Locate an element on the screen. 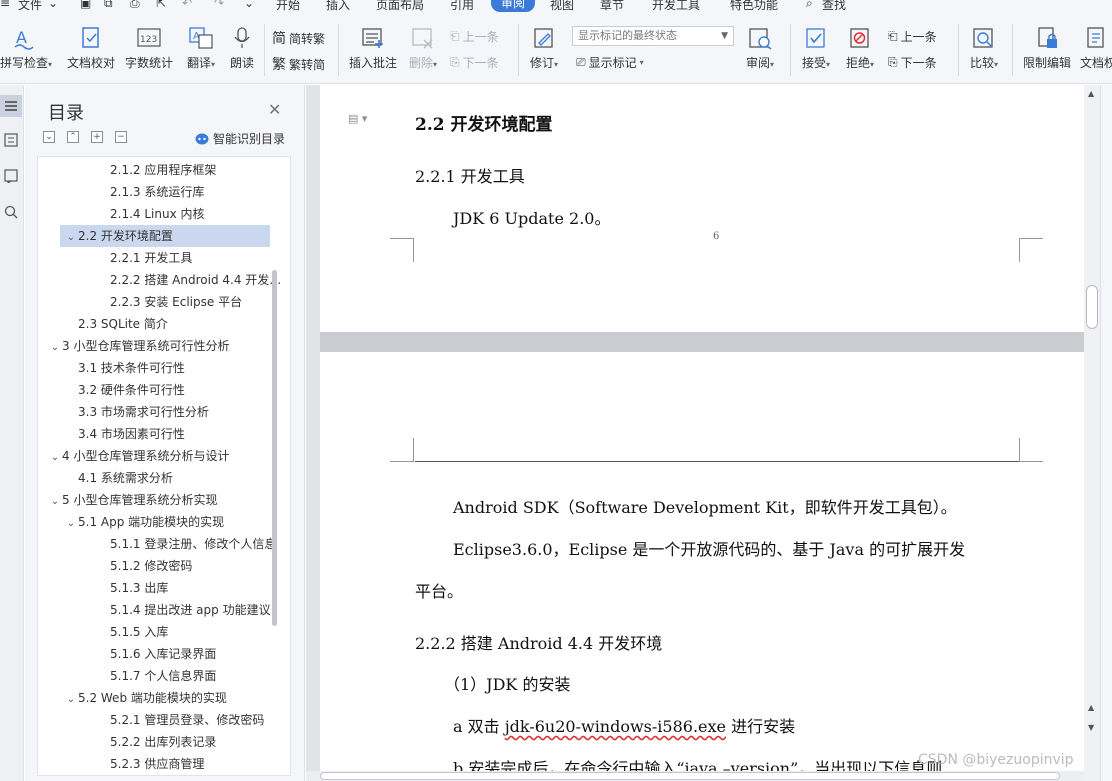  toc-item: 3.3 市场需求可行性分析 is located at coordinates (161, 412).